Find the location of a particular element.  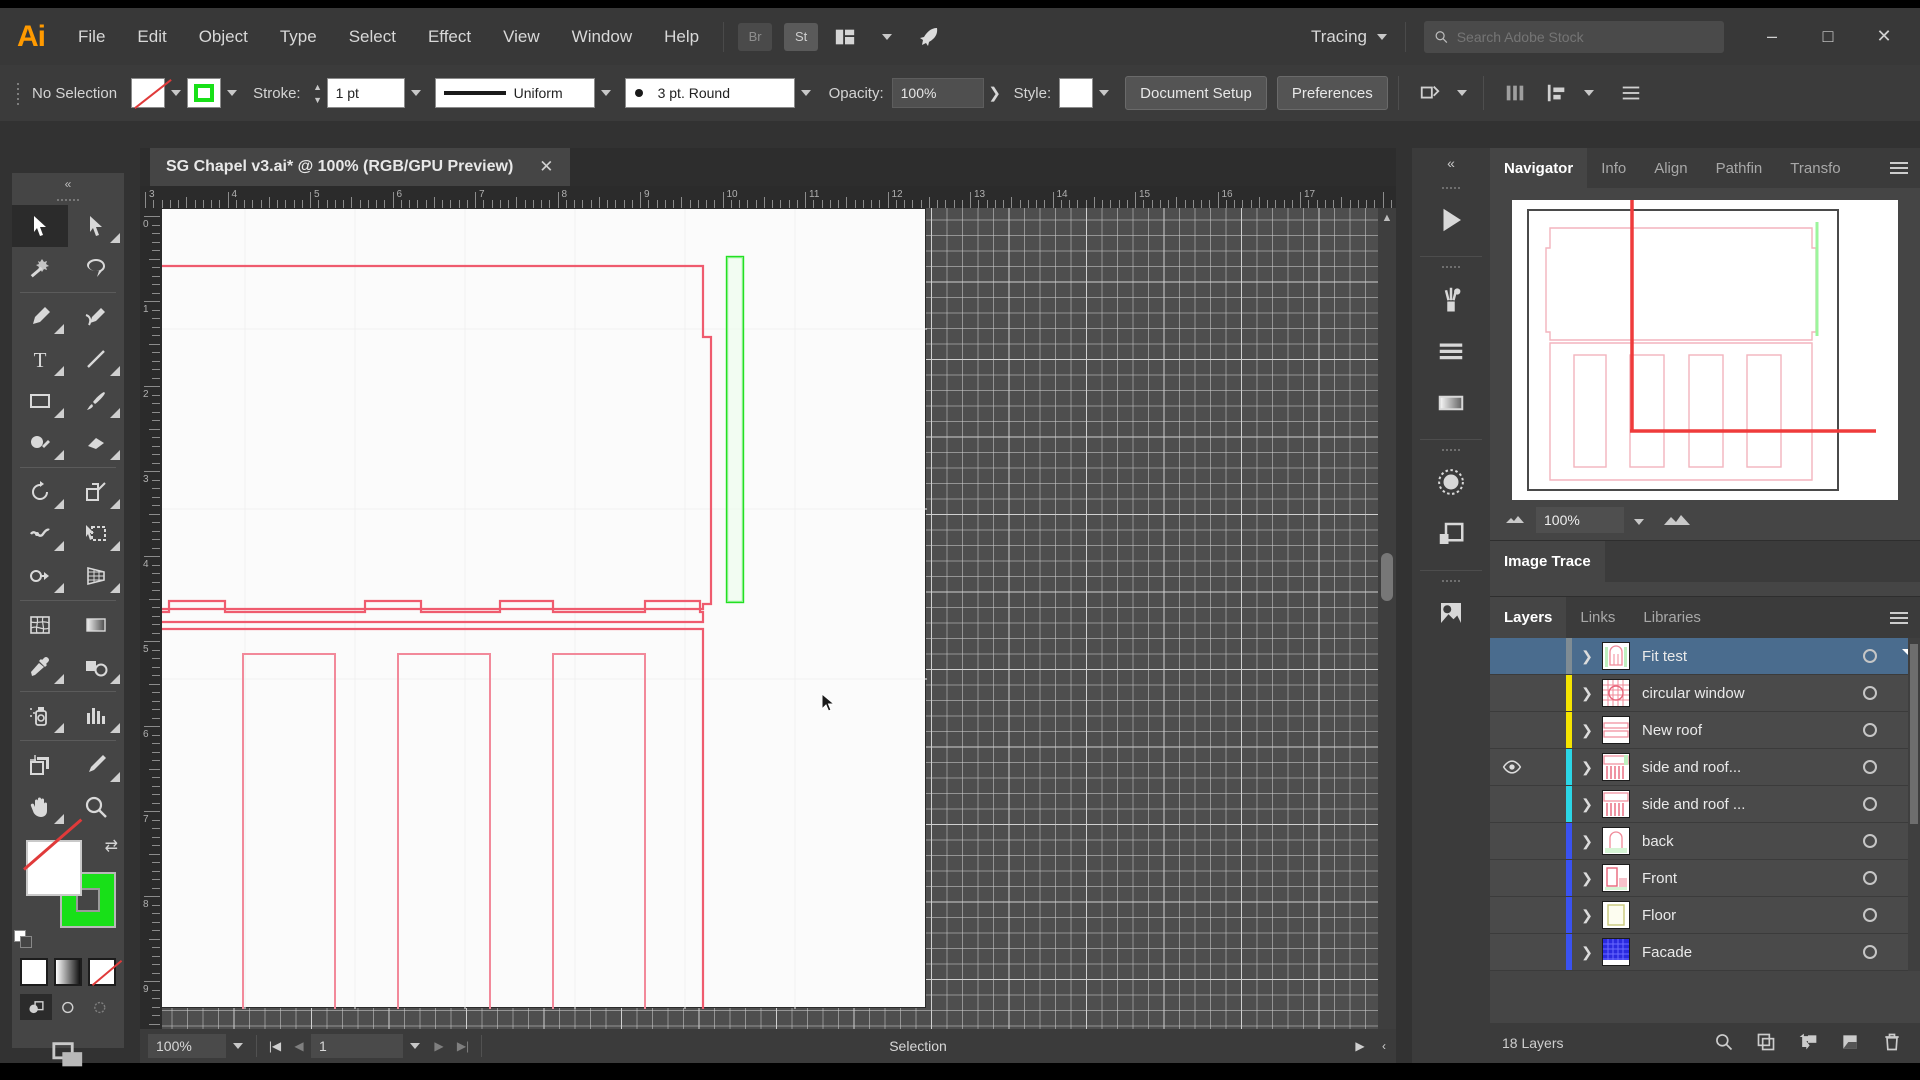

layer-row: ❯ circular window is located at coordinates (1705, 693).